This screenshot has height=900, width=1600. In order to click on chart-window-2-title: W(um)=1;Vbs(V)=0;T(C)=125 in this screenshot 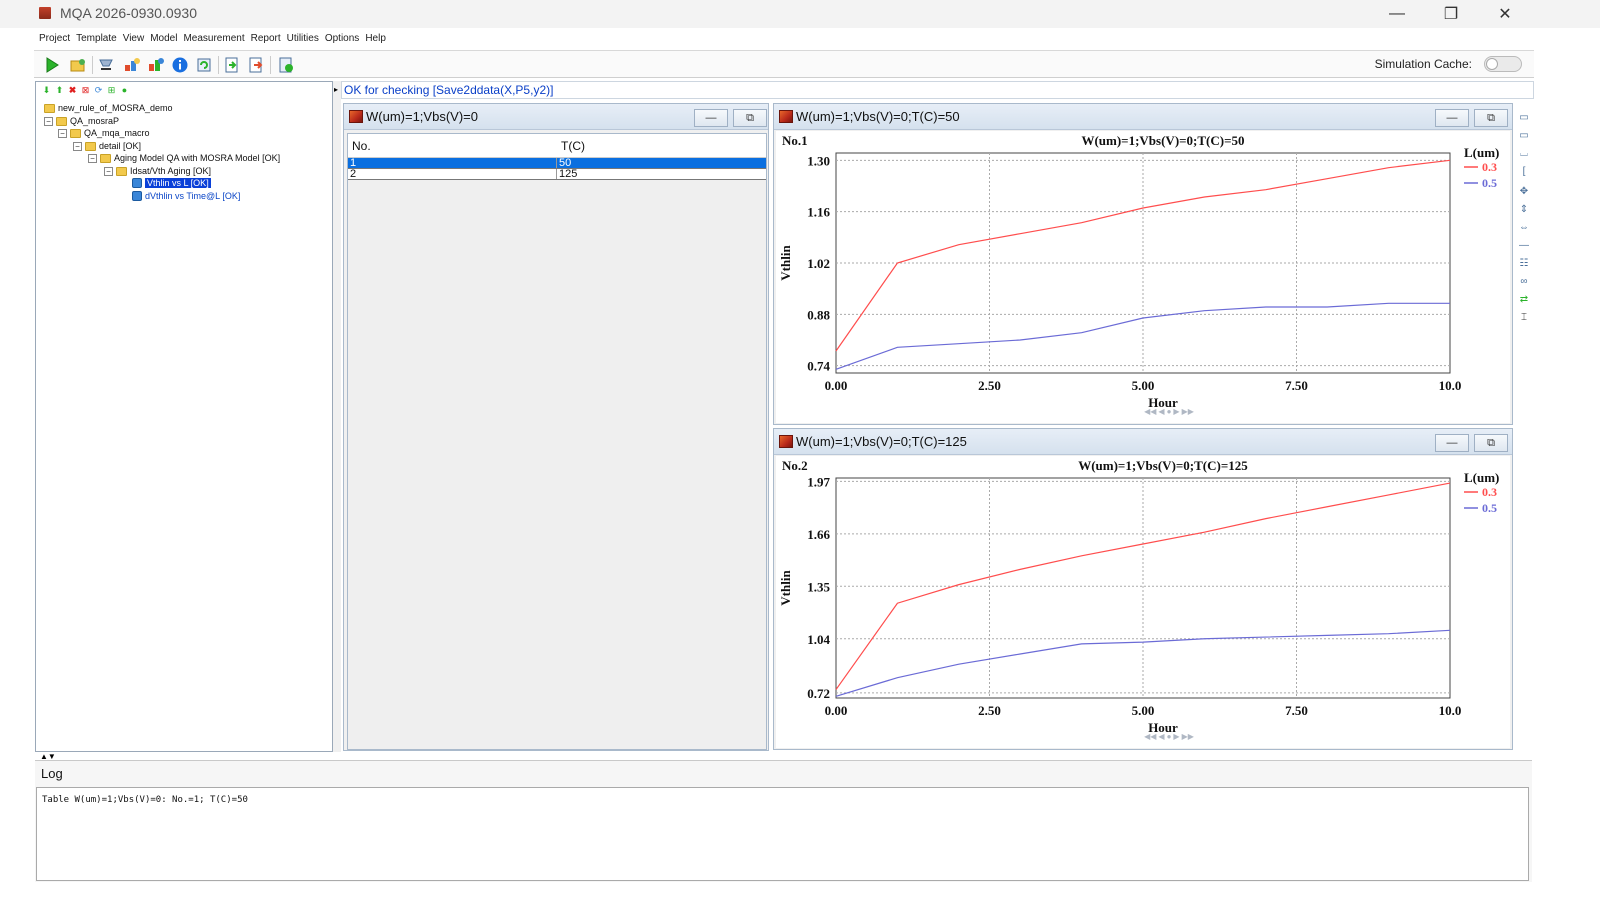, I will do `click(881, 441)`.